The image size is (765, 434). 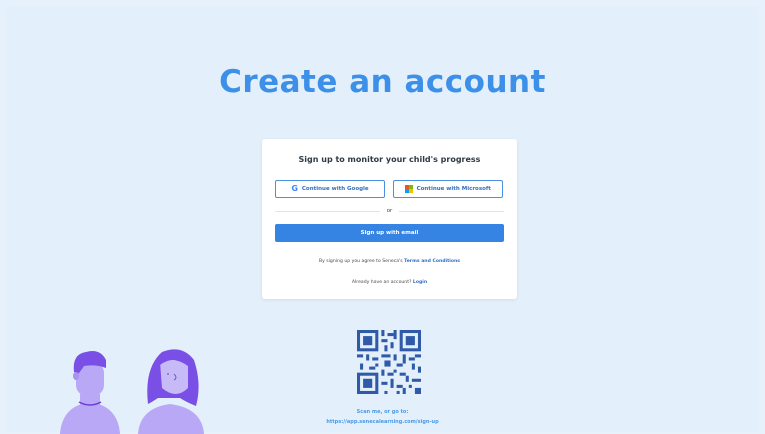 What do you see at coordinates (389, 362) in the screenshot?
I see `qr-code` at bounding box center [389, 362].